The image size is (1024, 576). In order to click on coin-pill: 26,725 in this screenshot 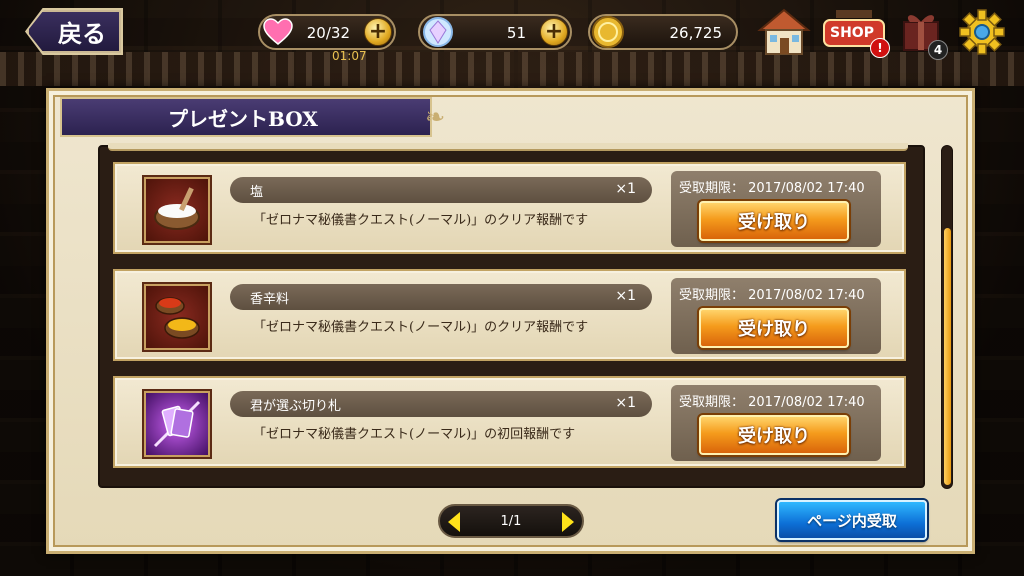, I will do `click(663, 32)`.